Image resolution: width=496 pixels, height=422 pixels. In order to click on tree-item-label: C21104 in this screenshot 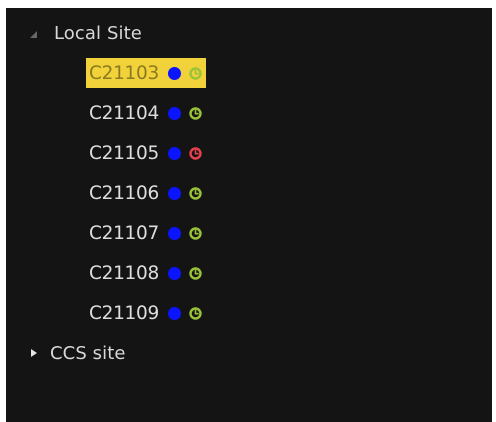, I will do `click(124, 113)`.